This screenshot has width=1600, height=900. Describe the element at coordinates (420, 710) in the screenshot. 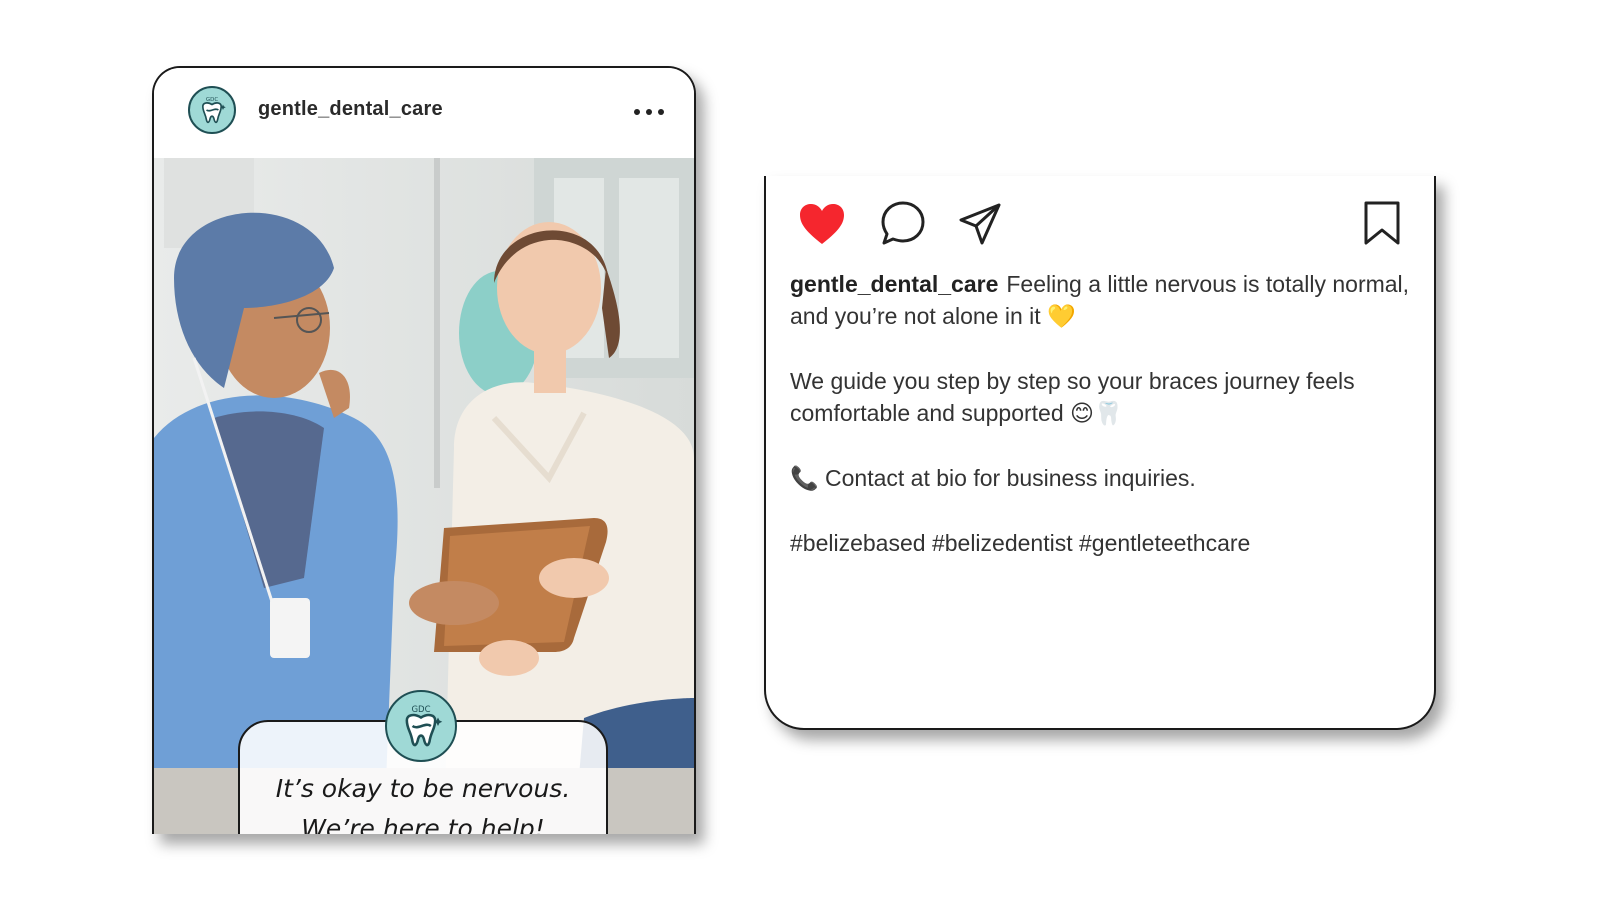

I see `logo-initials: GDC` at that location.